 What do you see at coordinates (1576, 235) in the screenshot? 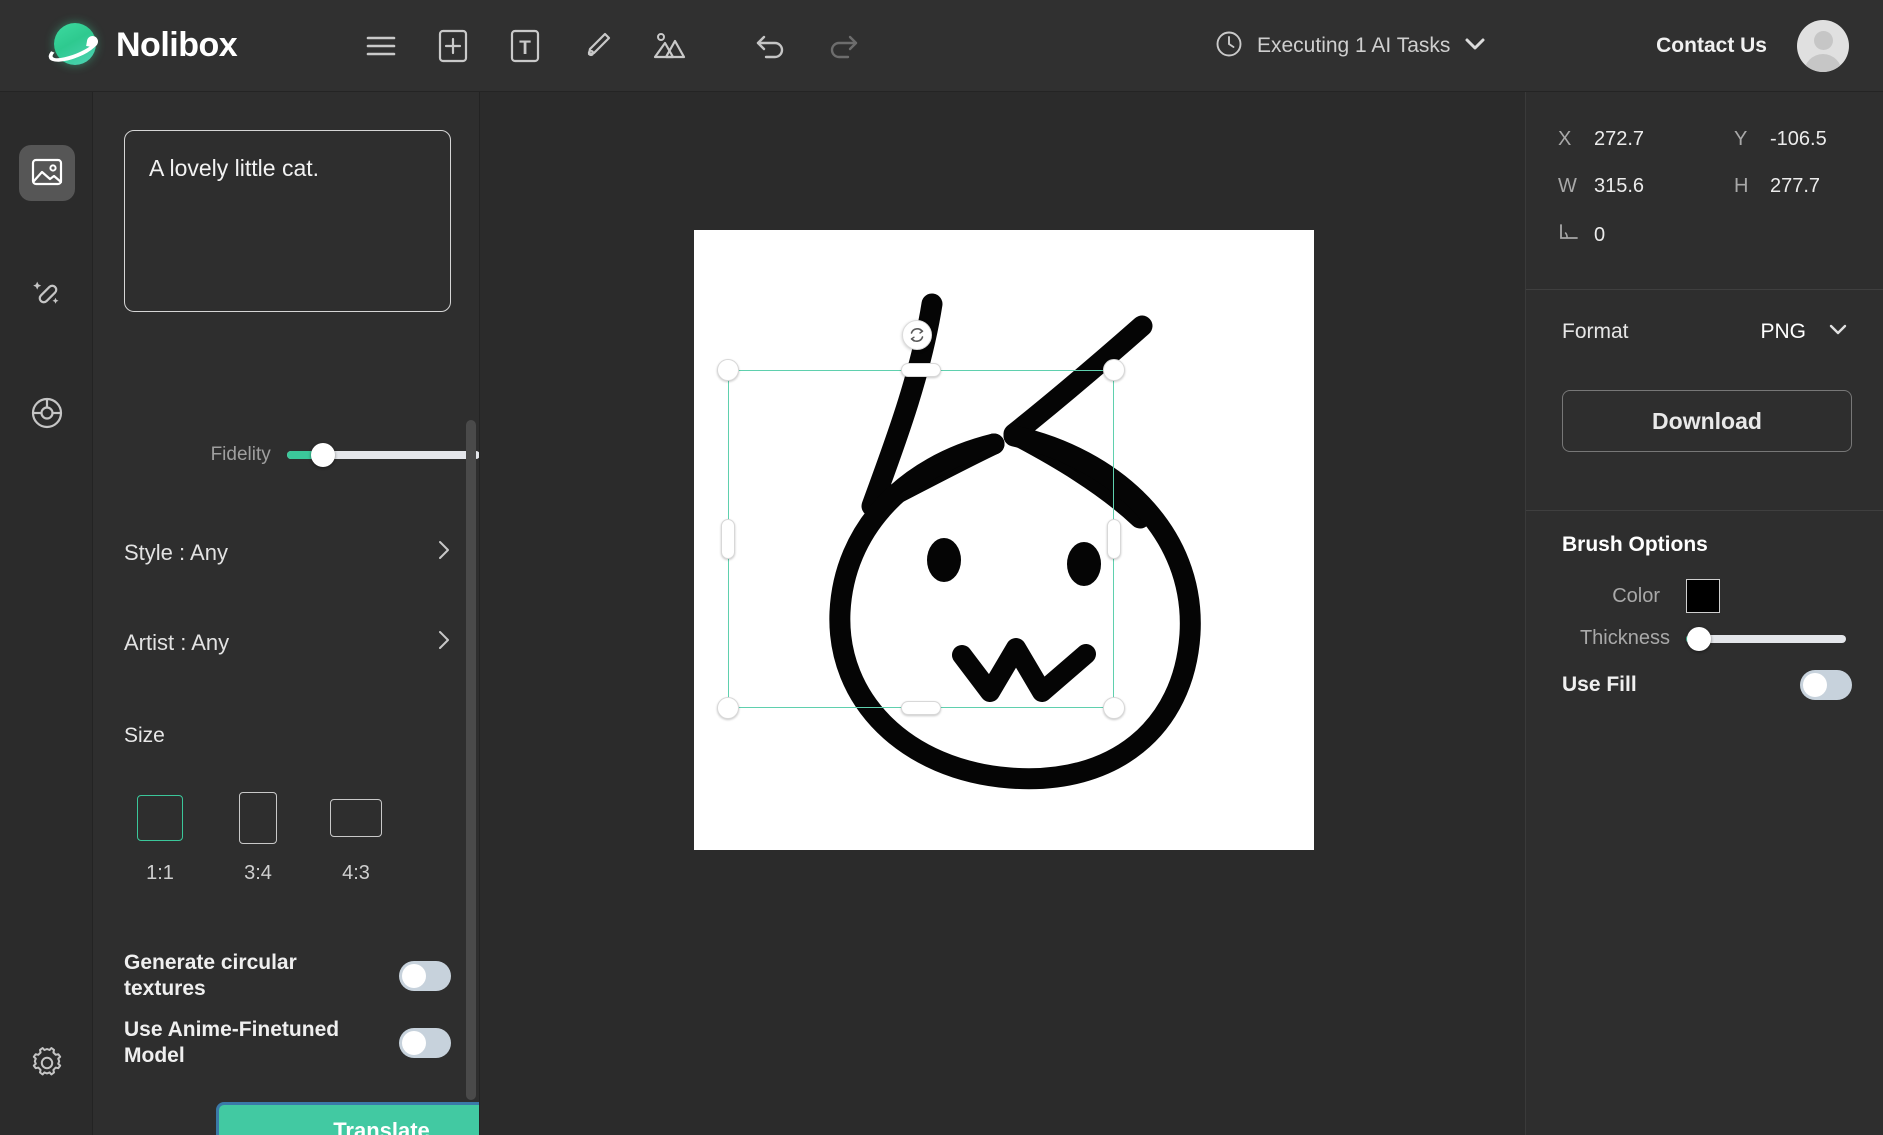
I see `angle-icon` at bounding box center [1576, 235].